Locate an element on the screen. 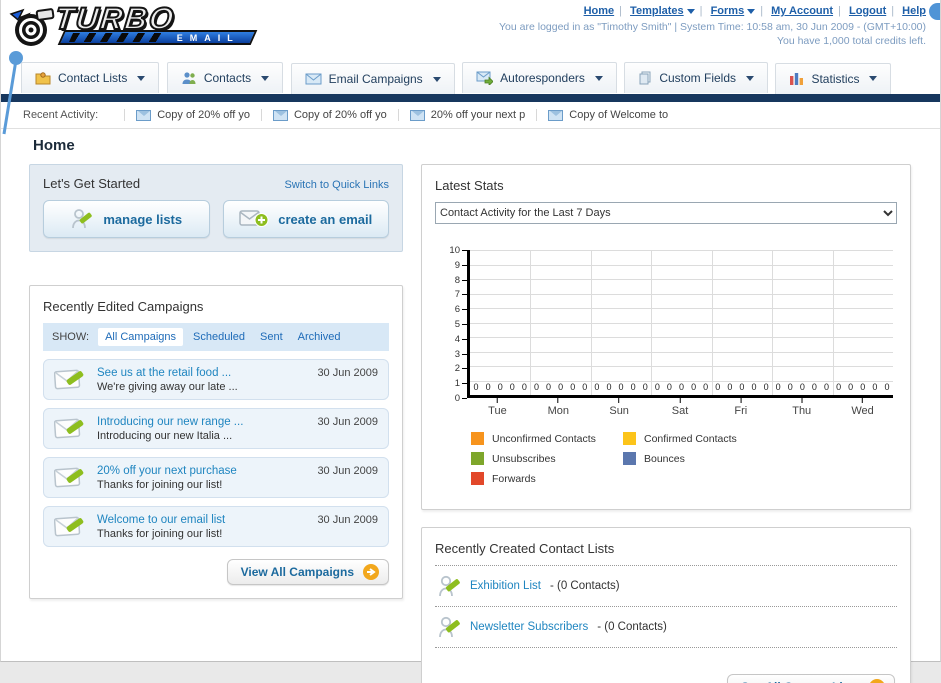 Image resolution: width=941 pixels, height=683 pixels. app-logo: TURBO EMAIL is located at coordinates (133, 26).